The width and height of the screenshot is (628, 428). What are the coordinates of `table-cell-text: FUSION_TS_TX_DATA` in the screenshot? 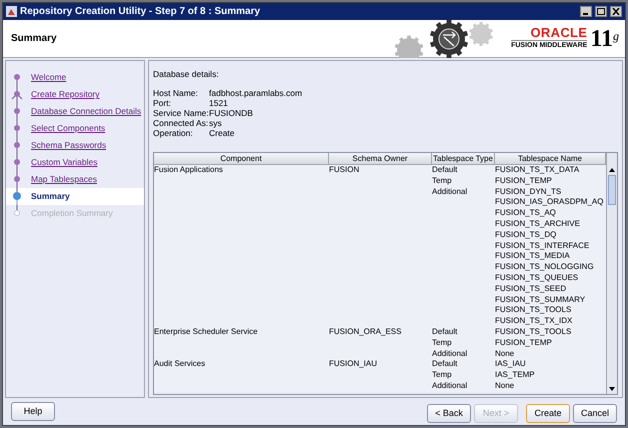 It's located at (537, 170).